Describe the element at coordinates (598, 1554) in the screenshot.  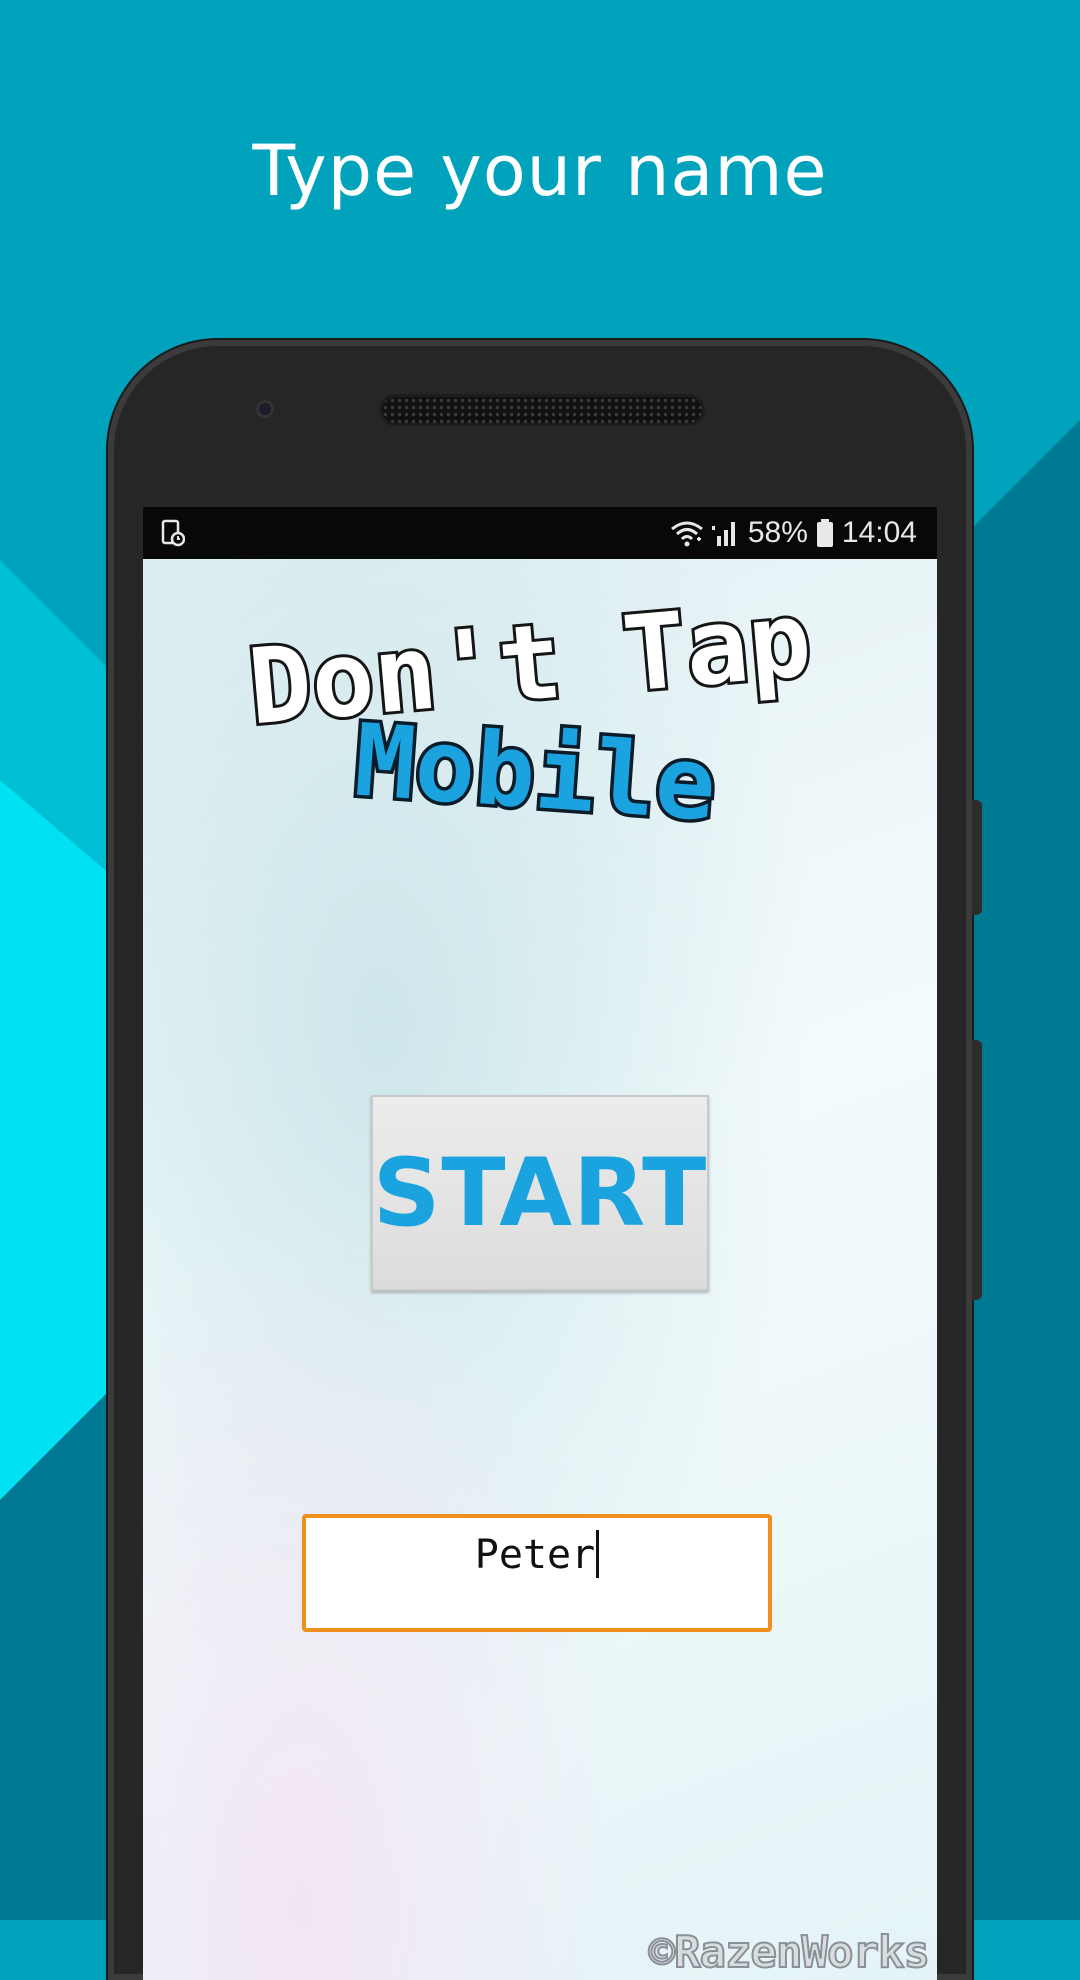
I see `text-cursor` at that location.